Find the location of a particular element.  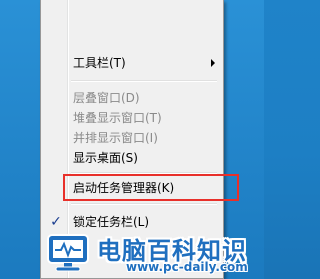

monitor-logo-icon is located at coordinates (68, 253).